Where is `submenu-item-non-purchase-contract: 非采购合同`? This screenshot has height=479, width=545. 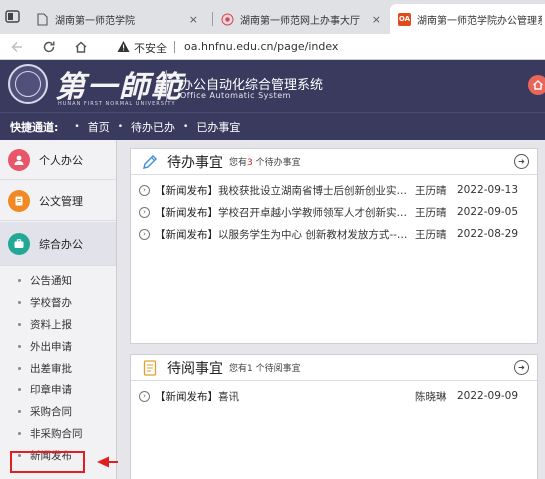
submenu-item-non-purchase-contract: 非采购合同 is located at coordinates (58, 434).